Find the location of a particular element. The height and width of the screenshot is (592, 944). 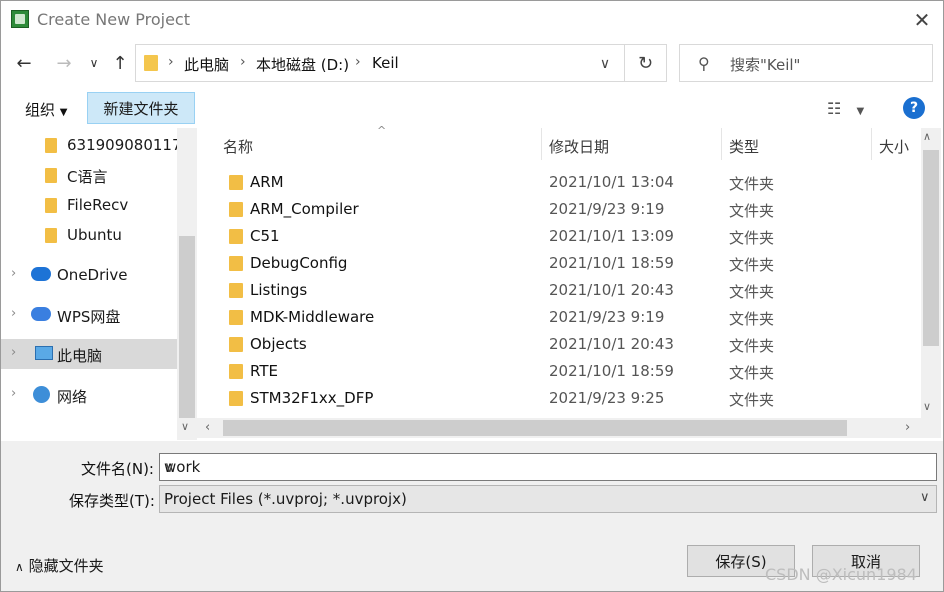

scroll-left-icon: ‹ is located at coordinates (207, 427).